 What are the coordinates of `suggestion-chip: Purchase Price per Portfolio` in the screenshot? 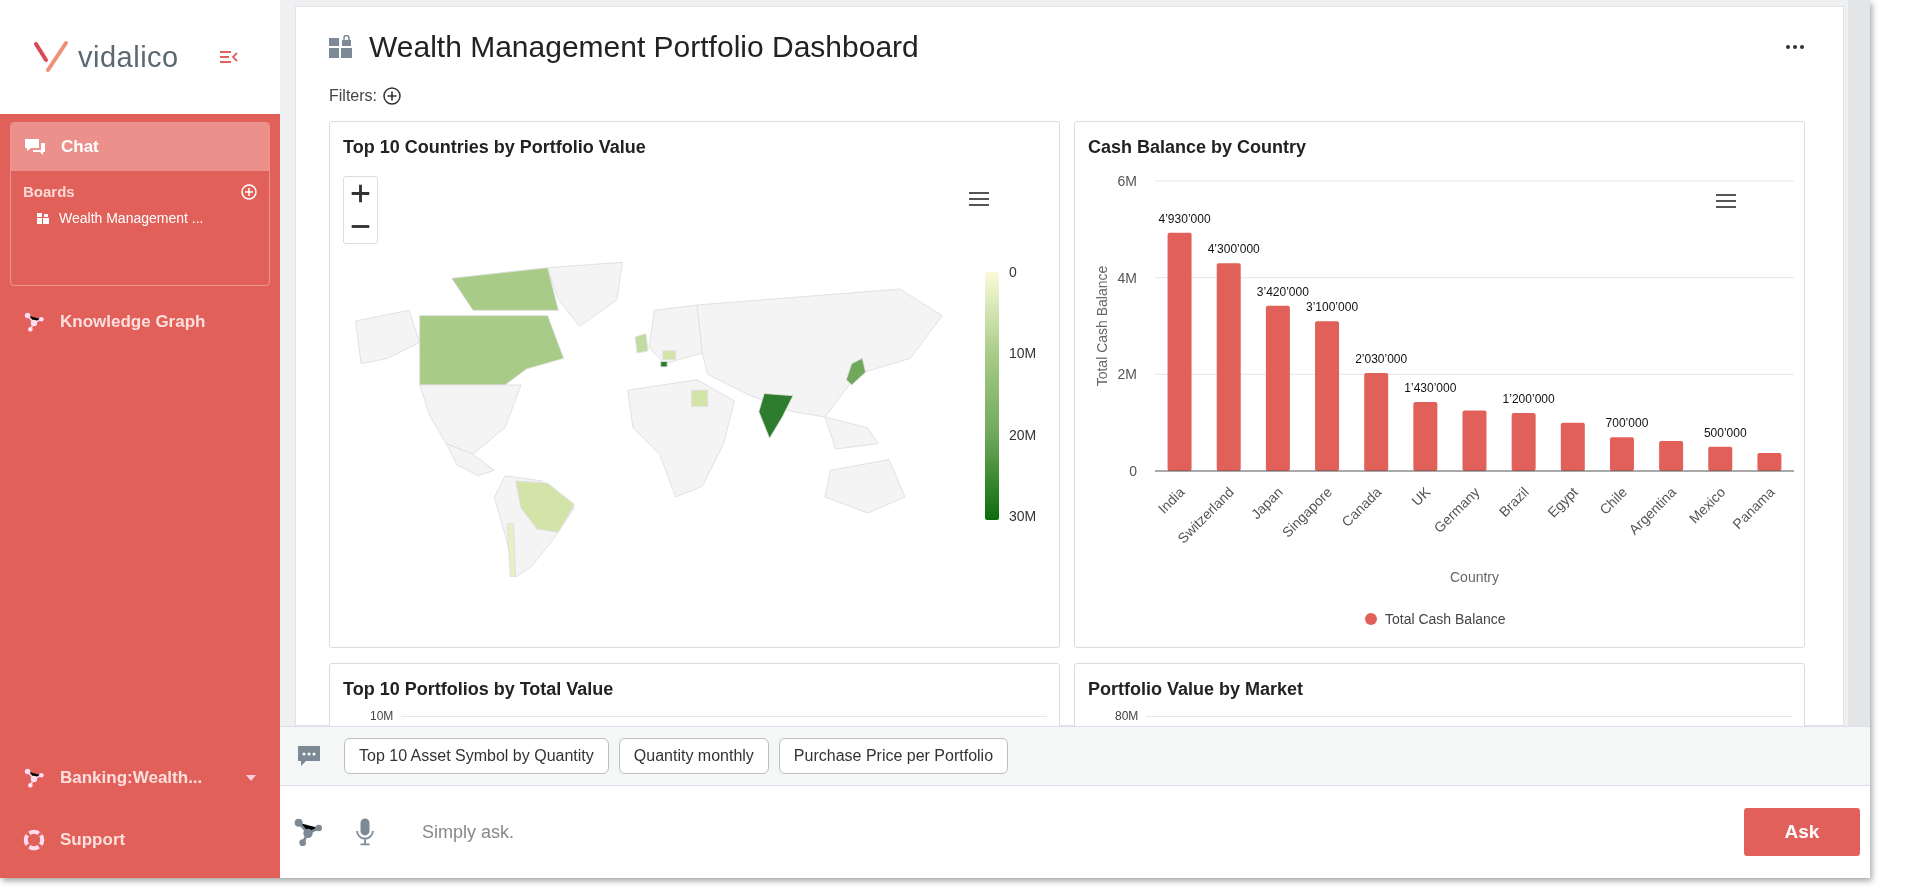 It's located at (893, 756).